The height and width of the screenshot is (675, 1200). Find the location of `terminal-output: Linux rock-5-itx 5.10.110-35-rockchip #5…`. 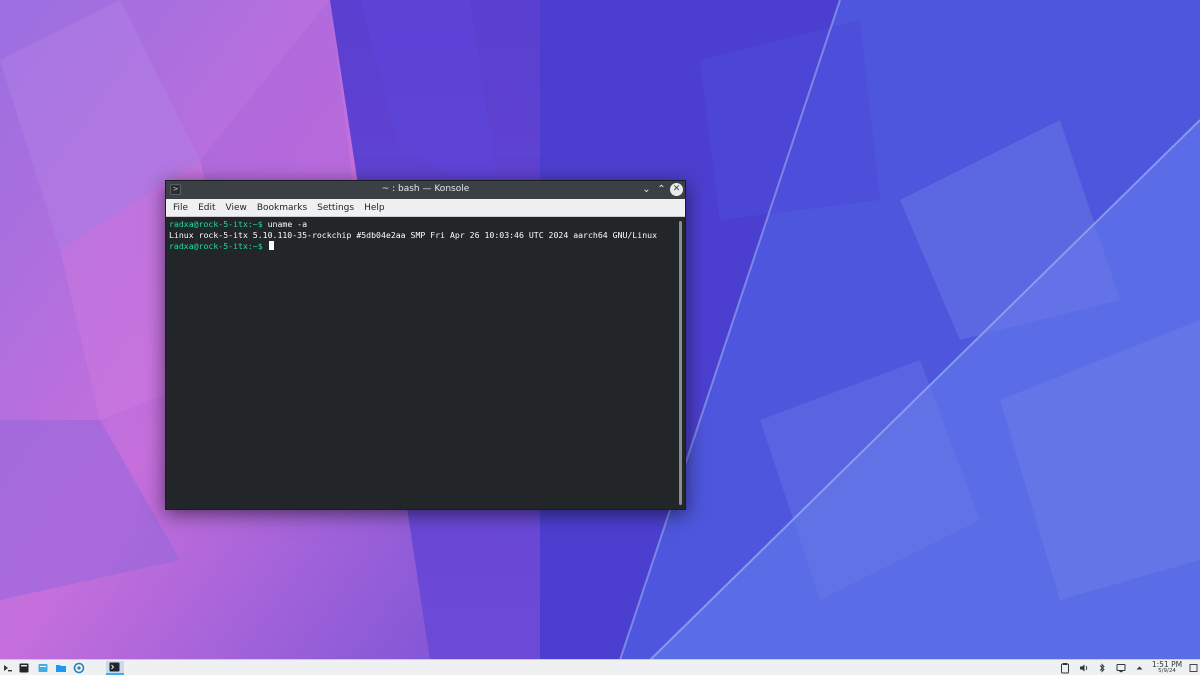

terminal-output: Linux rock-5-itx 5.10.110-35-rockchip #5… is located at coordinates (413, 235).